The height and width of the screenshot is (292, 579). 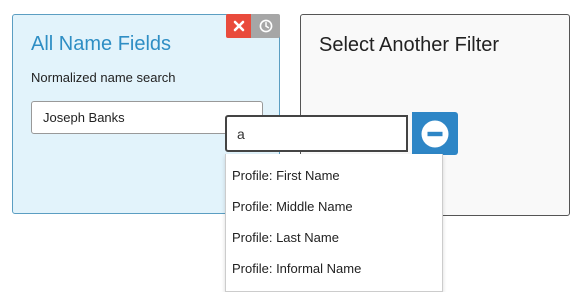 I want to click on option-last-name: Profile: Last Name, so click(x=334, y=237).